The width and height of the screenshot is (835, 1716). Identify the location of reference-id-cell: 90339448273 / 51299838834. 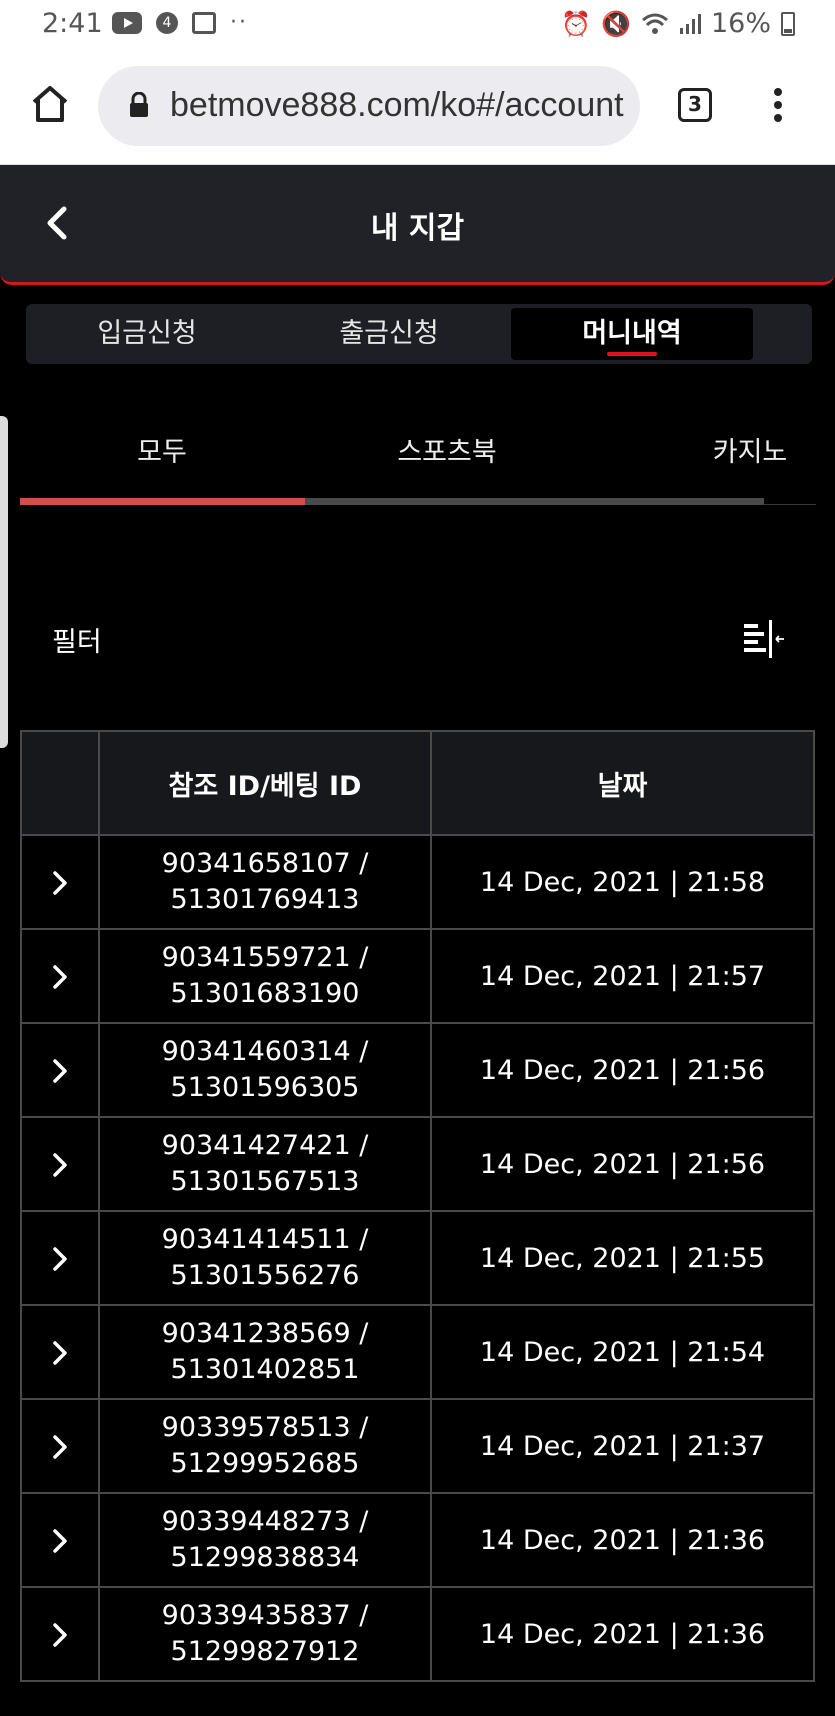
(265, 1540).